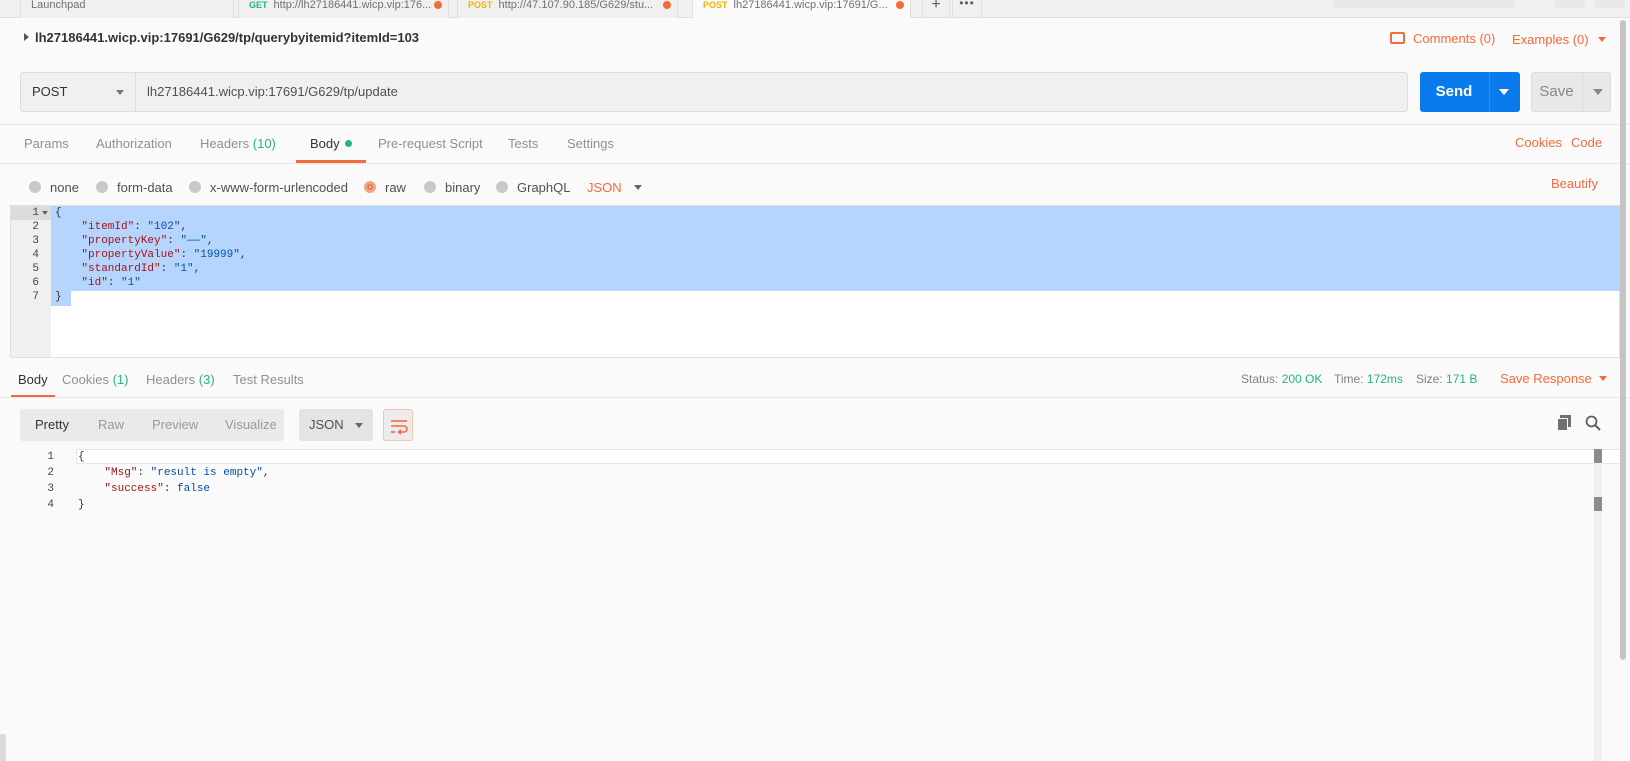  Describe the element at coordinates (1598, 504) in the screenshot. I see `scrollbar-marker` at that location.